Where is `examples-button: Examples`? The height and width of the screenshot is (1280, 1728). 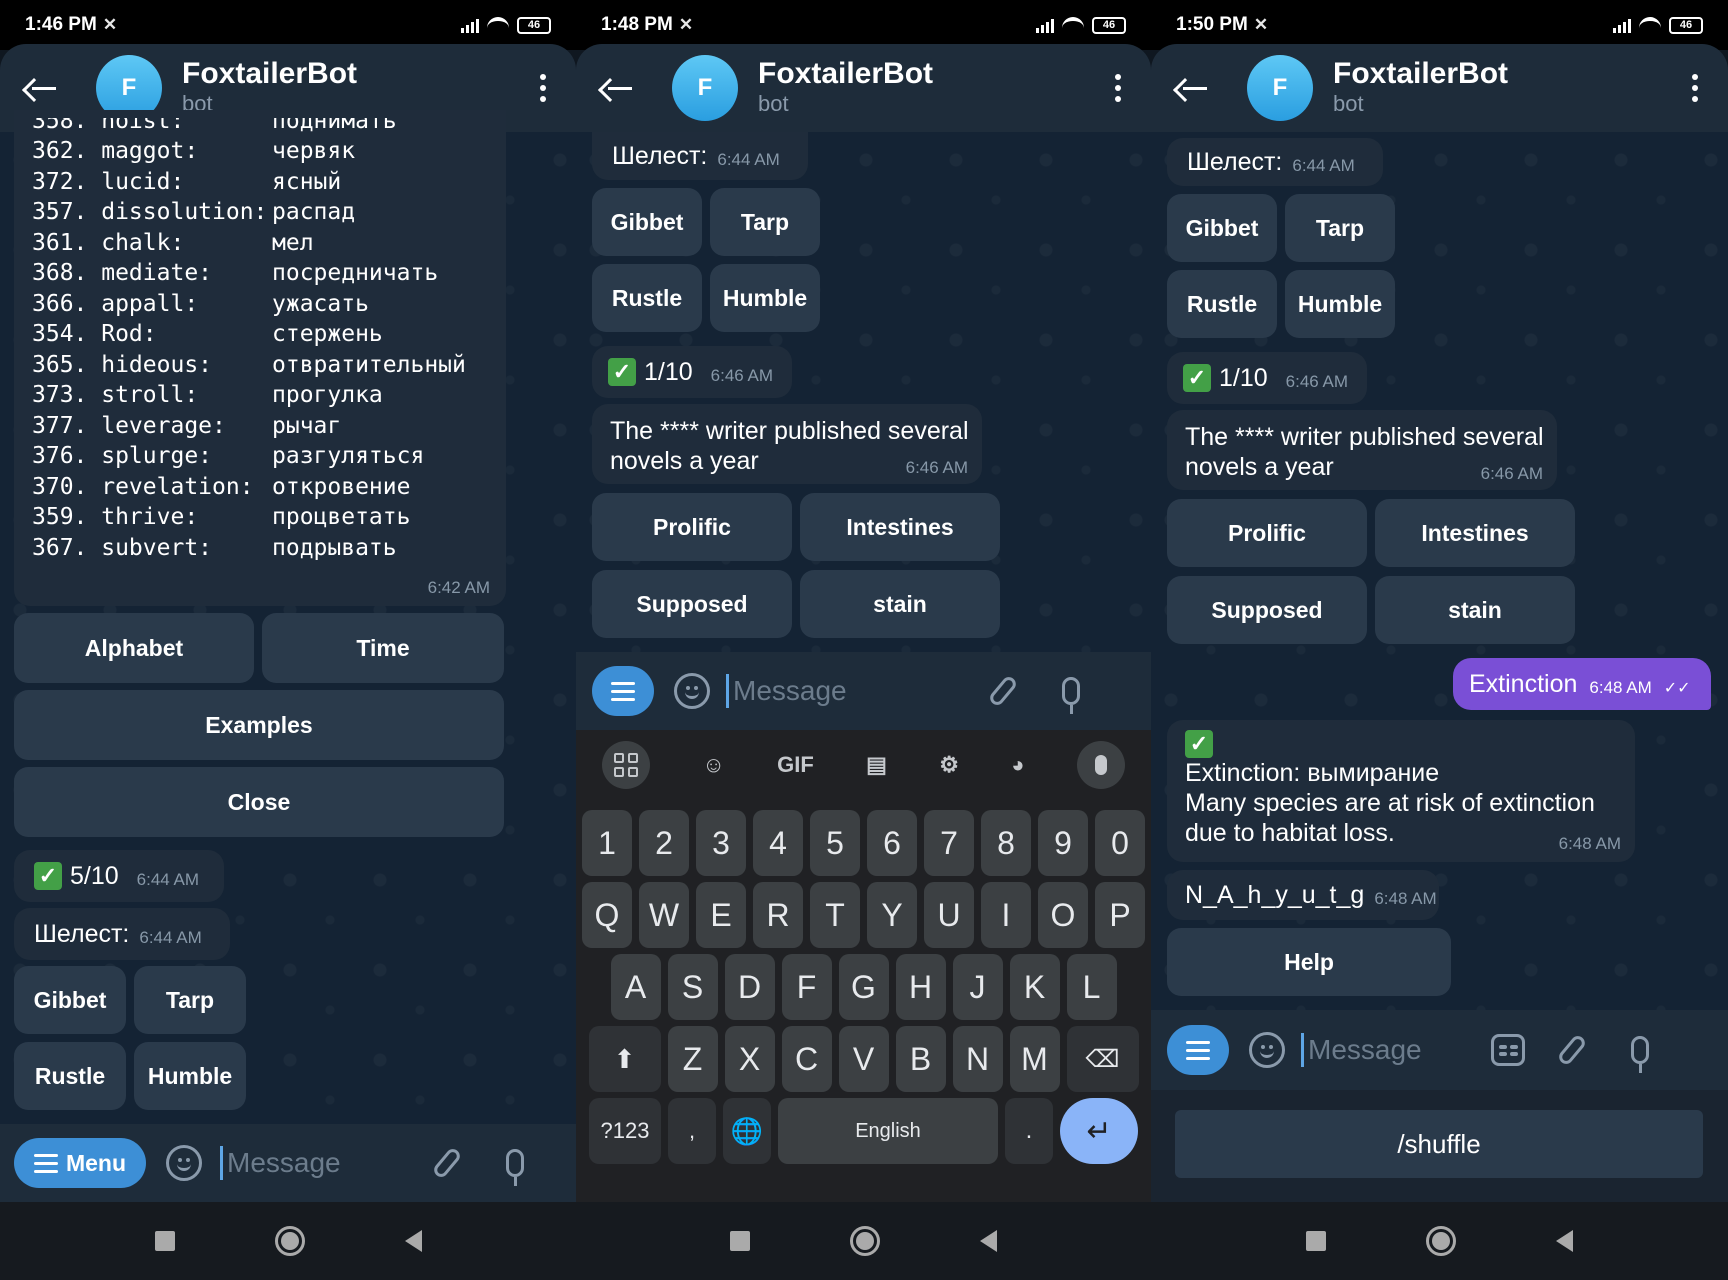 examples-button: Examples is located at coordinates (259, 725).